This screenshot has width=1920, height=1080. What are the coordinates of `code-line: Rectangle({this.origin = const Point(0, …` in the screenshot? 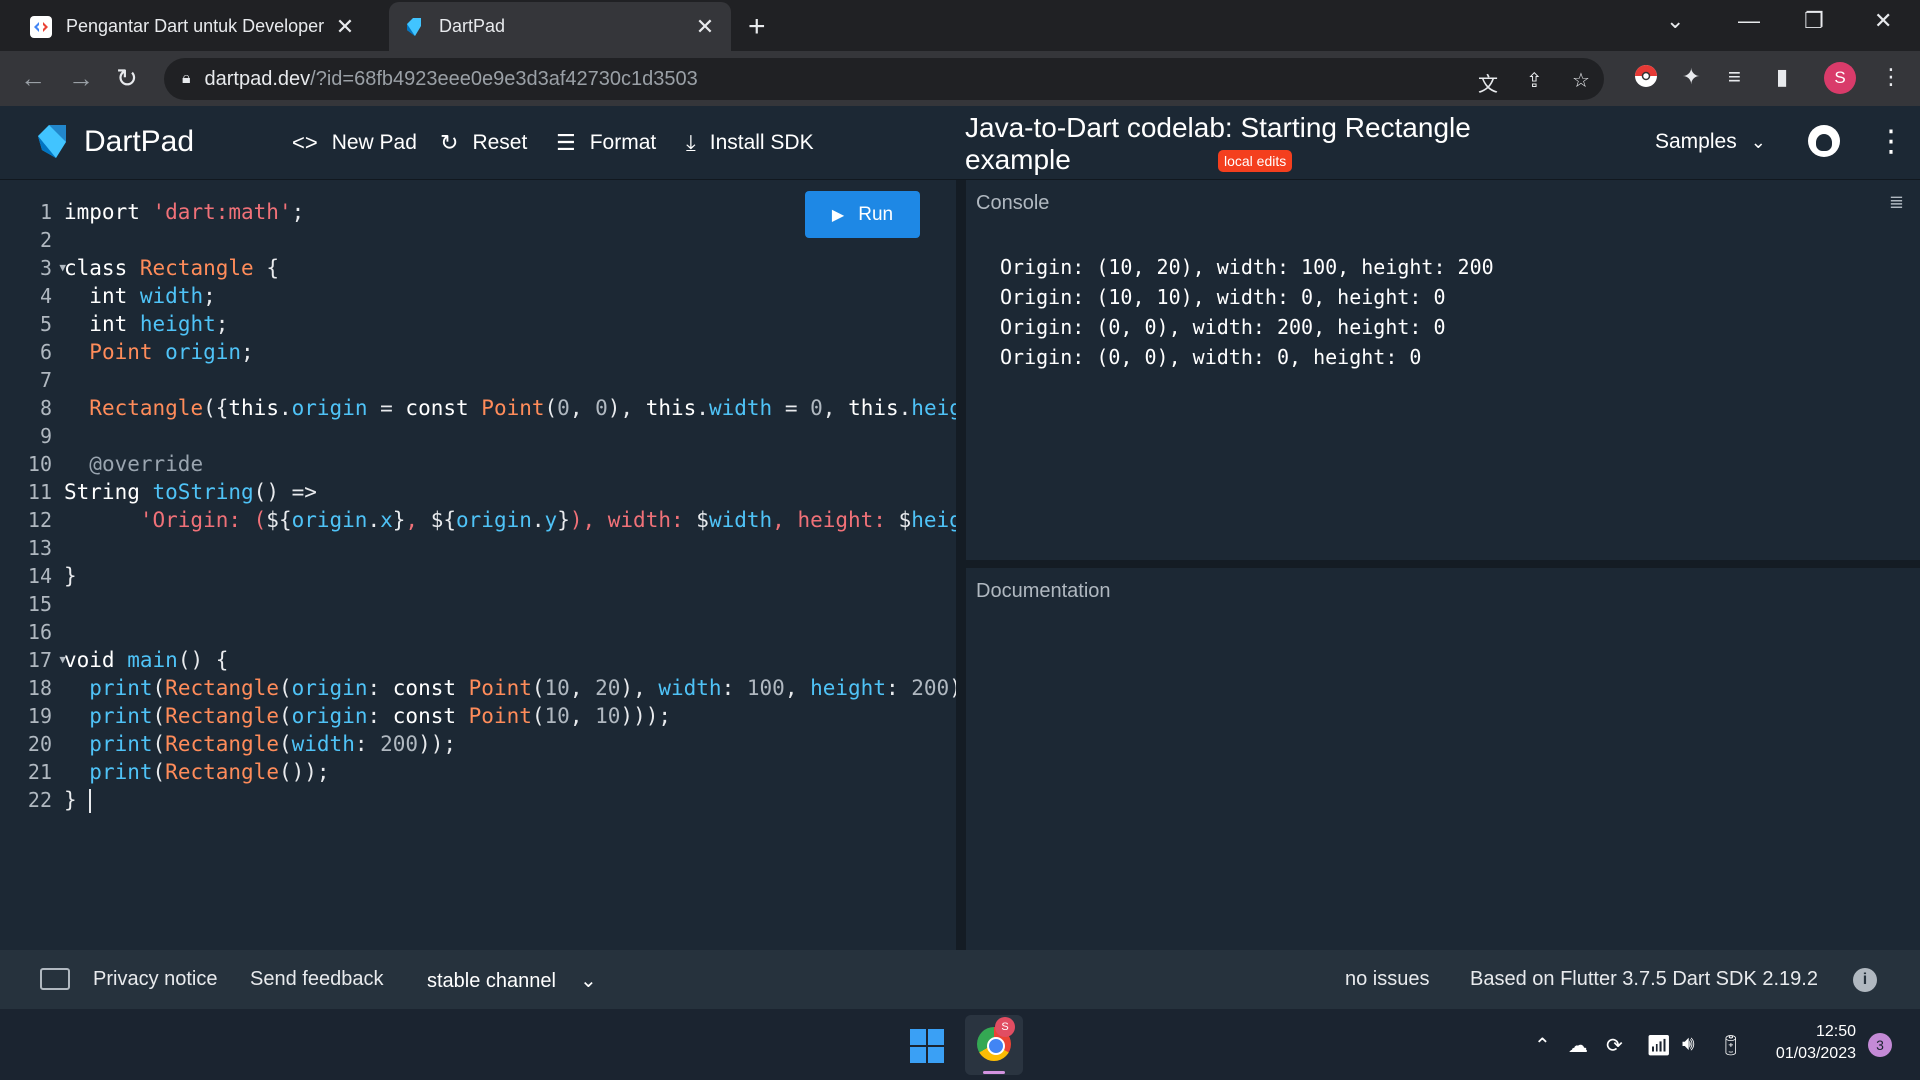 It's located at (510, 408).